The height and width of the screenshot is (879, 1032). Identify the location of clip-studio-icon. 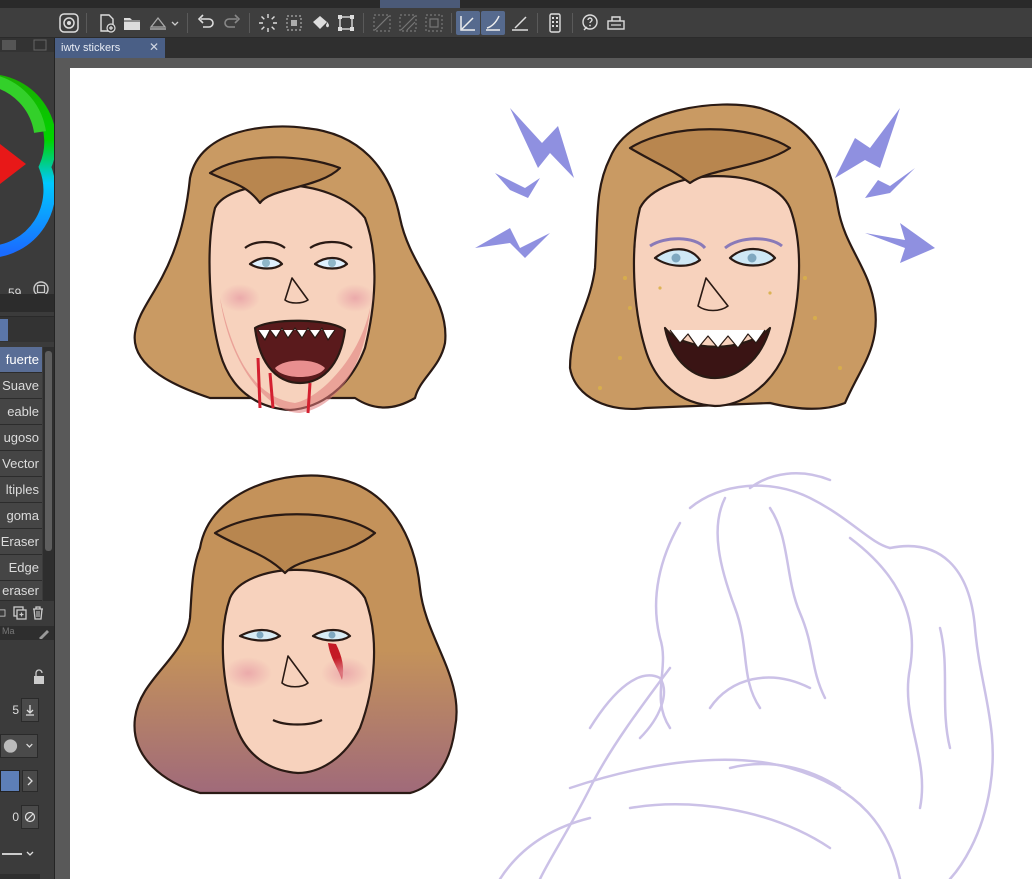
(69, 23).